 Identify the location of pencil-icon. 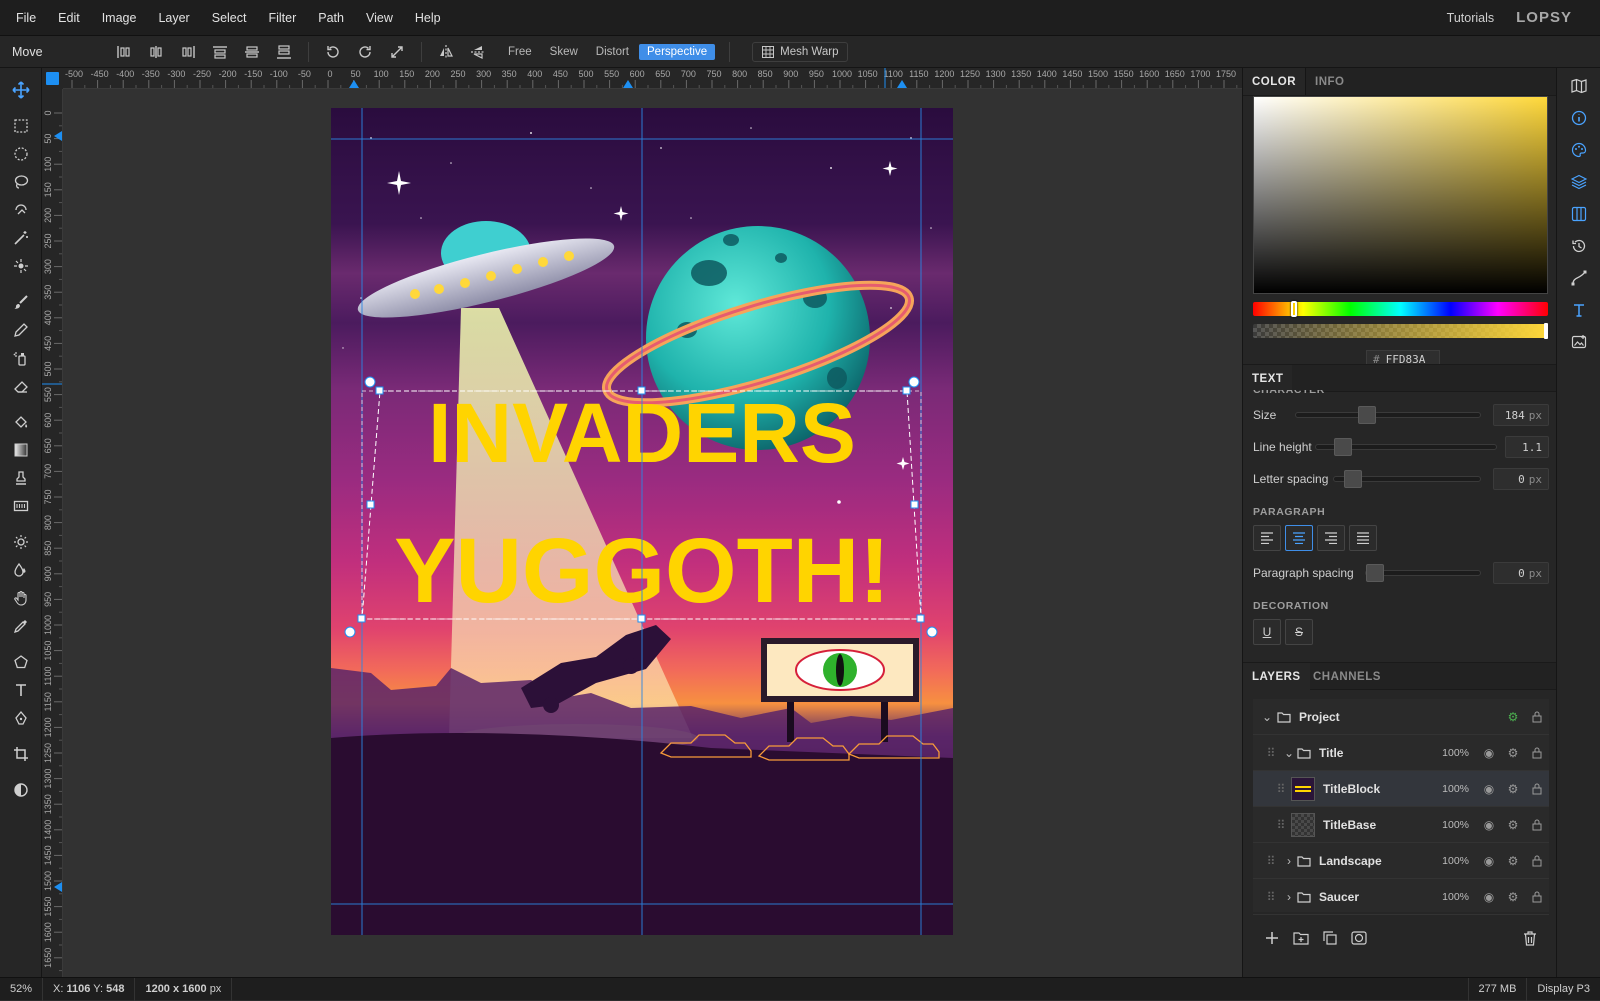
(21, 330).